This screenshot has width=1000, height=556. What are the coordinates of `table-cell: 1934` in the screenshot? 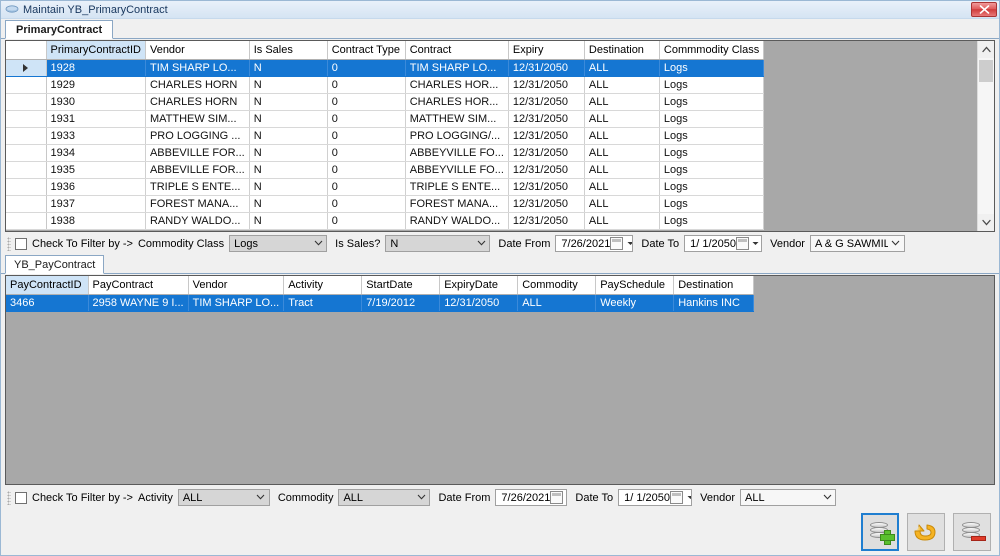 It's located at (96, 153).